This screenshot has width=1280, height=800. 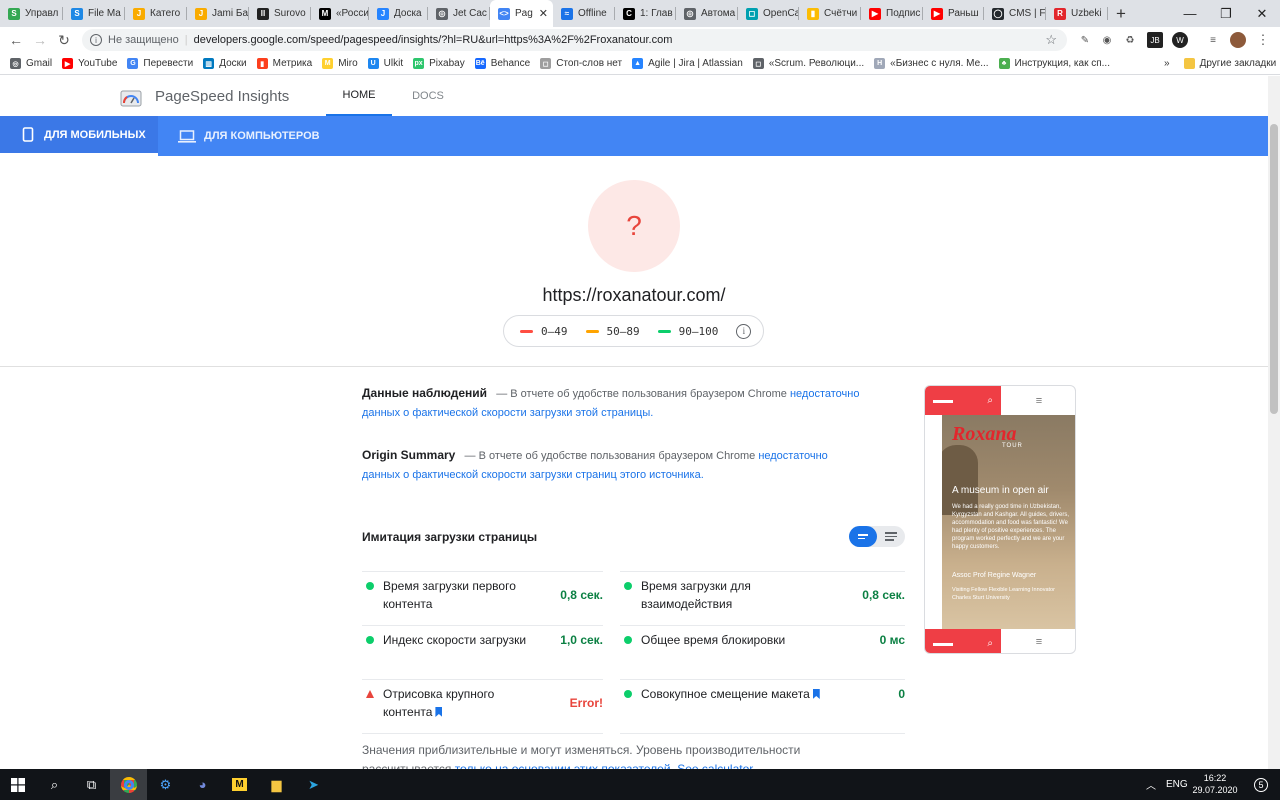 What do you see at coordinates (459, 13) in the screenshot?
I see `browser-tab: ◎ Jet Cac` at bounding box center [459, 13].